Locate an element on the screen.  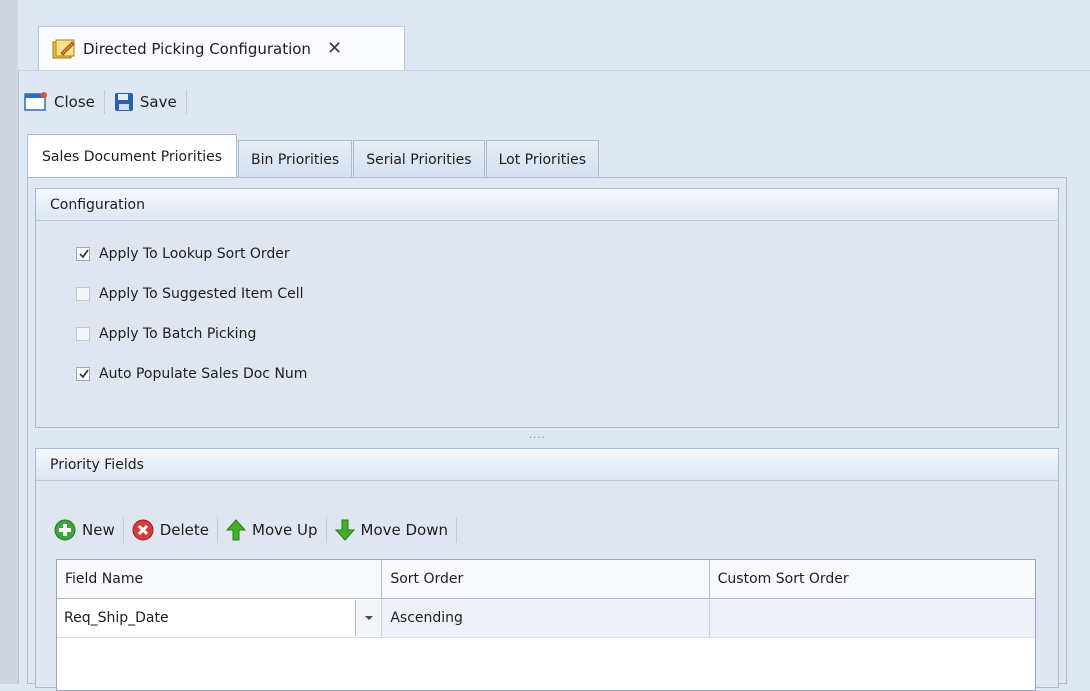
custom-sort-order-cell is located at coordinates (872, 618).